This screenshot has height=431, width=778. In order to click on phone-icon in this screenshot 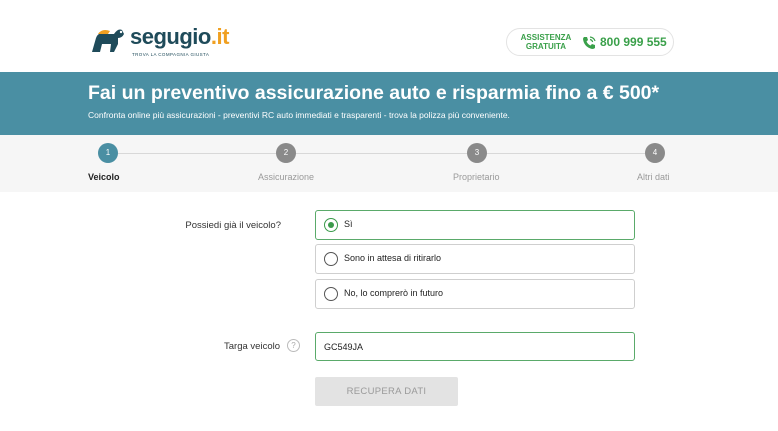, I will do `click(589, 42)`.